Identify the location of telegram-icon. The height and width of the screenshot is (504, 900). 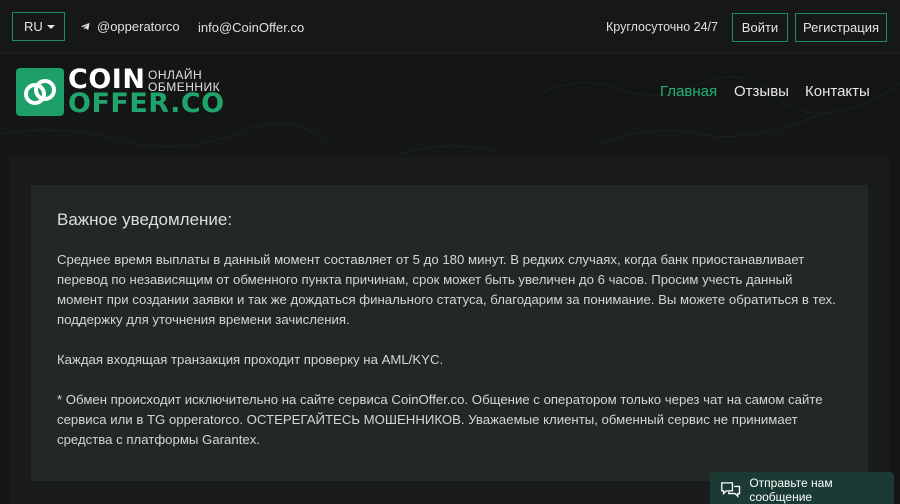
(85, 26).